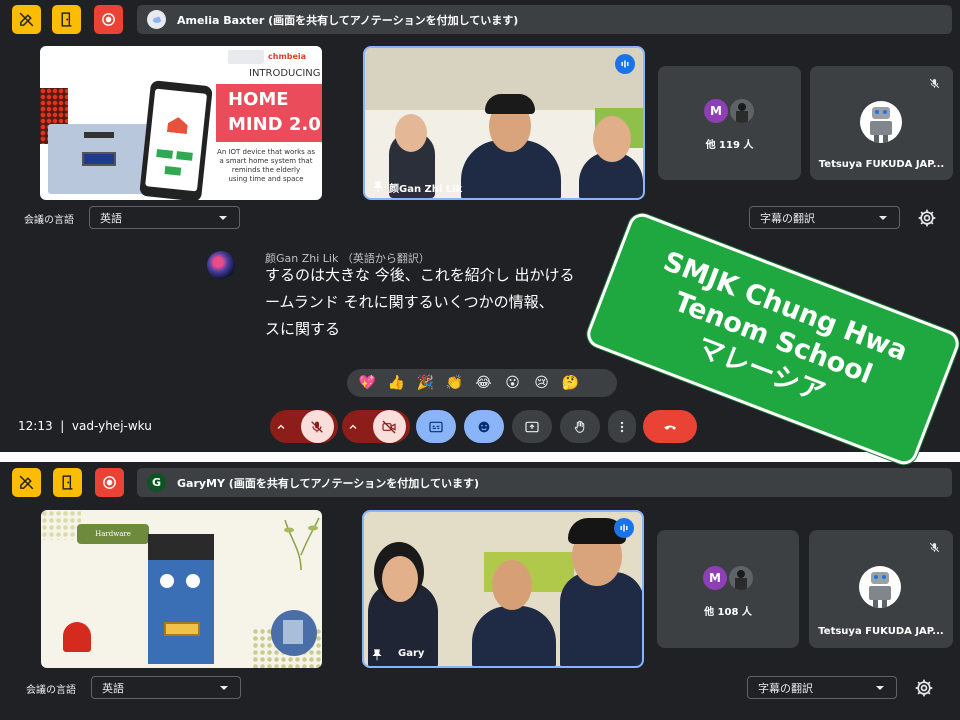  Describe the element at coordinates (111, 426) in the screenshot. I see `meeting-code: vad-yhej-wku` at that location.